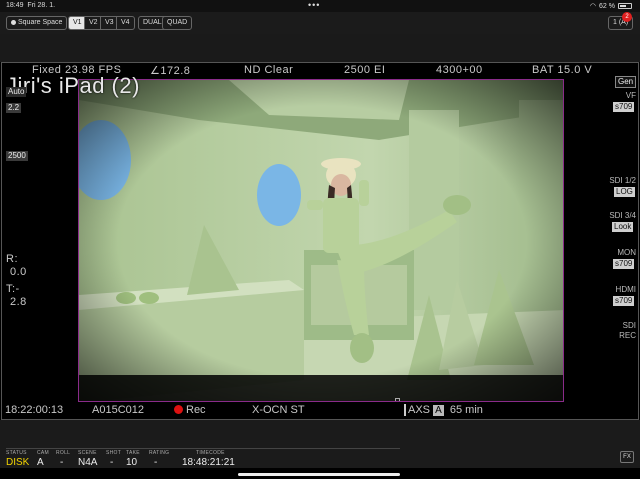 This screenshot has width=640, height=479. Describe the element at coordinates (627, 17) in the screenshot. I see `notification-badge: 2` at that location.